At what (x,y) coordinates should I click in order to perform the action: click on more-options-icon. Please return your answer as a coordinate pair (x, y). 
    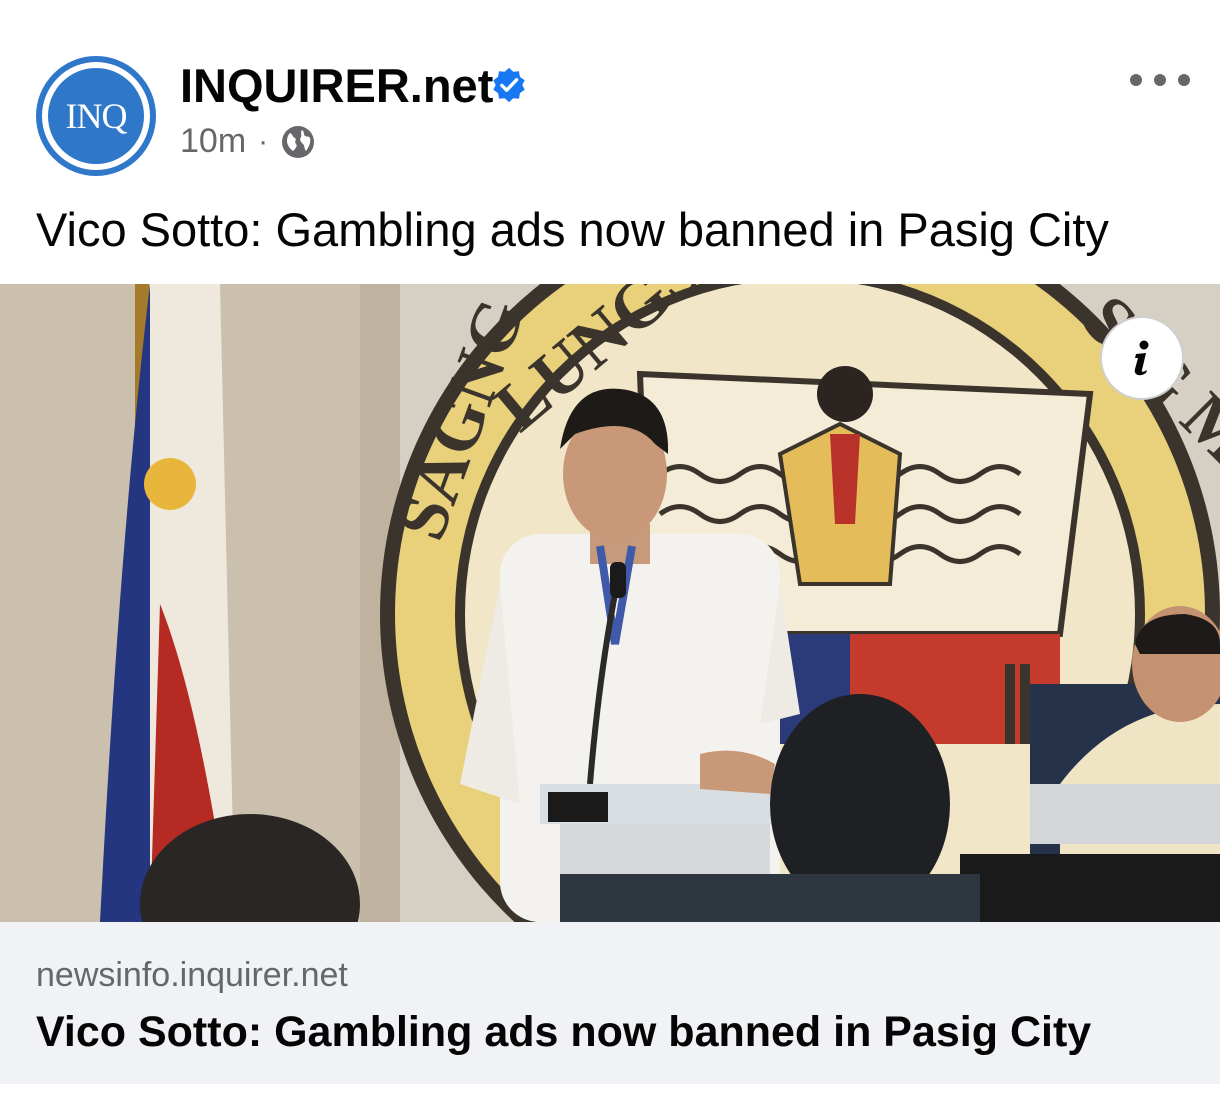
    Looking at the image, I should click on (1160, 80).